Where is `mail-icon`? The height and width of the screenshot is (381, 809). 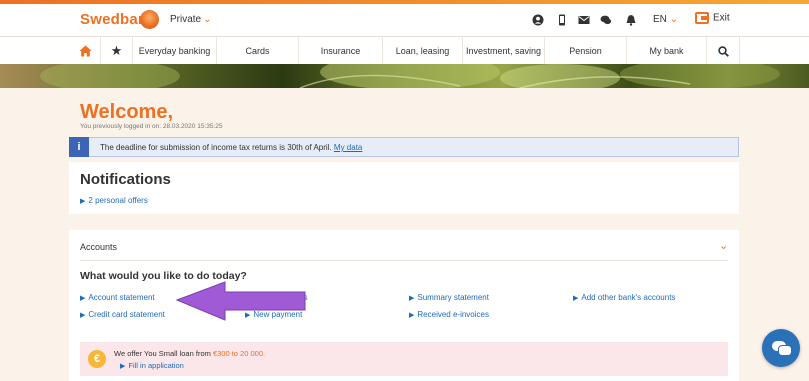
mail-icon is located at coordinates (584, 20).